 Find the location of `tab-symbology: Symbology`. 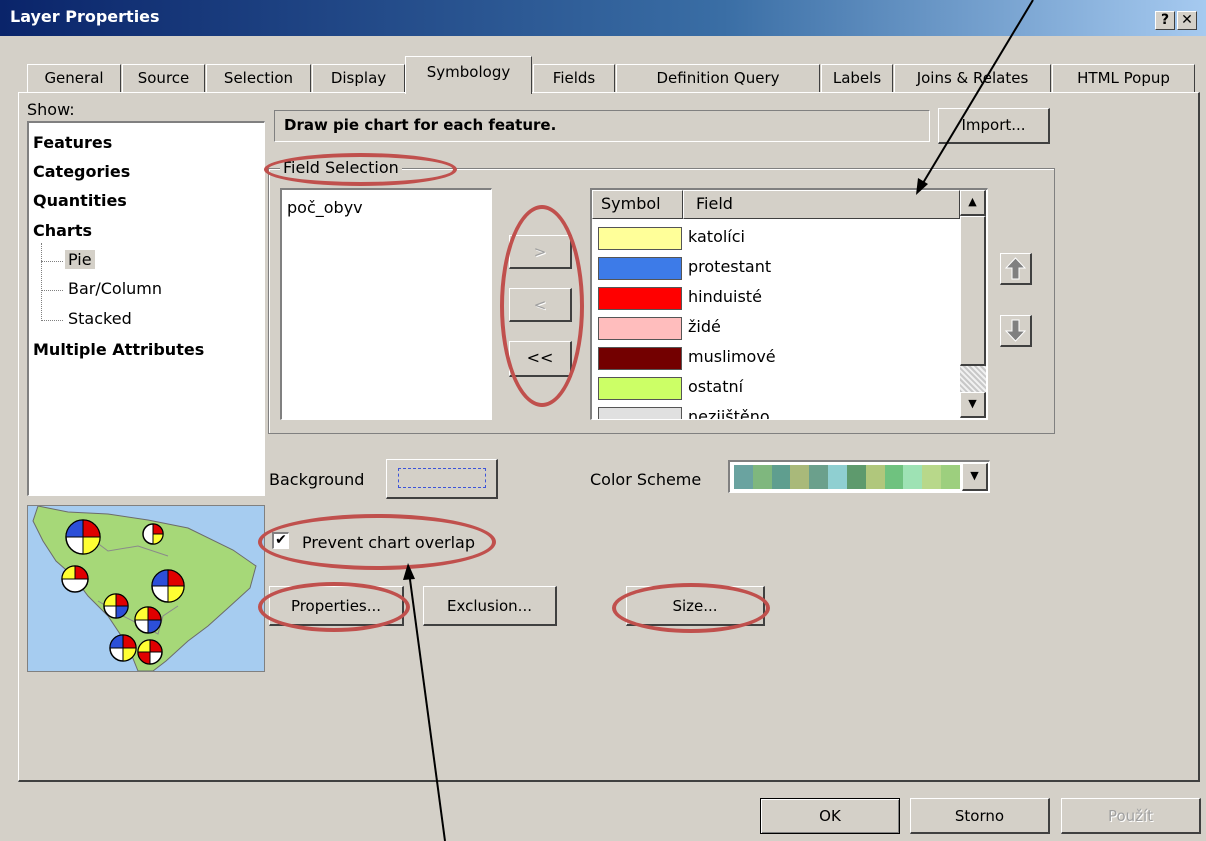

tab-symbology: Symbology is located at coordinates (468, 75).